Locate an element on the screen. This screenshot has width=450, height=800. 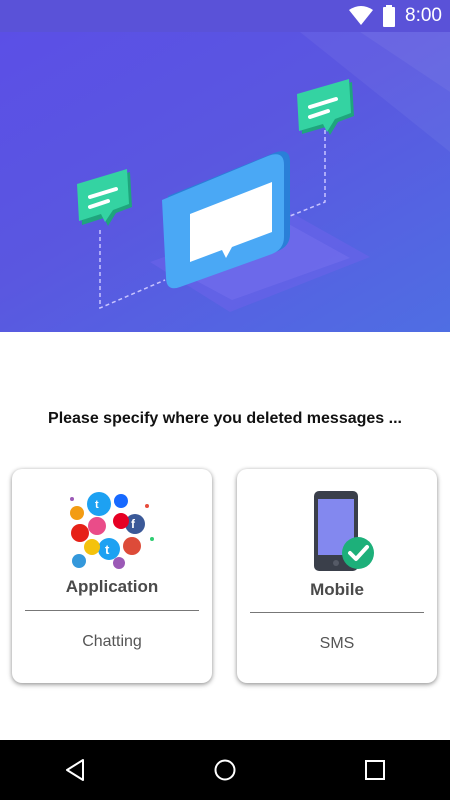
recents-icon is located at coordinates (375, 770).